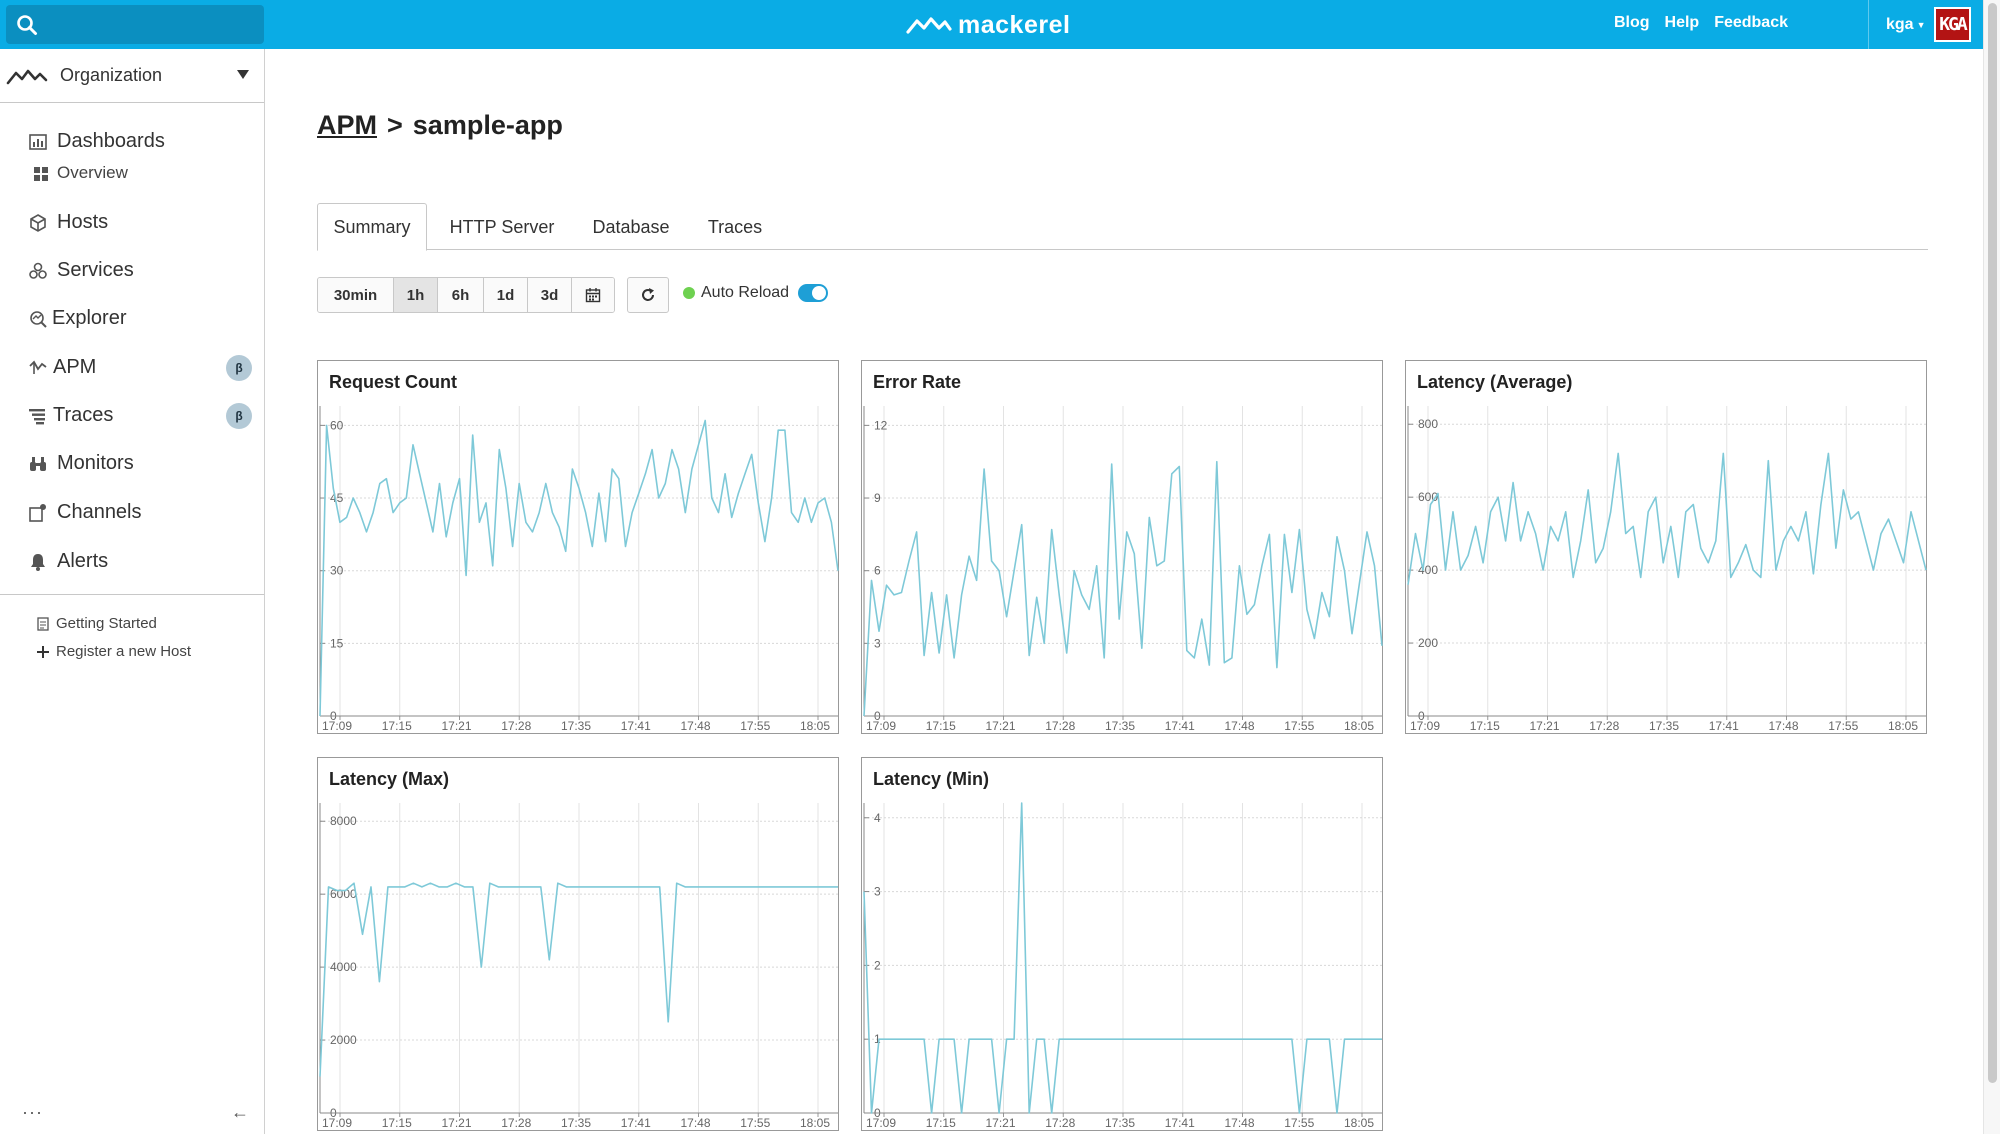 Image resolution: width=2000 pixels, height=1134 pixels. I want to click on reload-button, so click(648, 295).